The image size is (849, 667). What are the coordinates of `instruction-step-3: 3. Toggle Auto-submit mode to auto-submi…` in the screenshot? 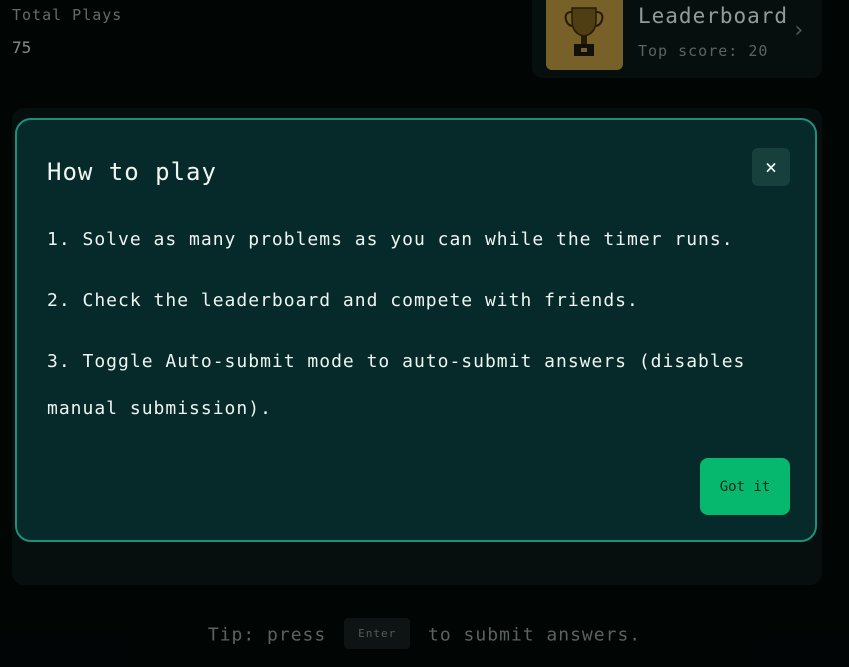 It's located at (396, 385).